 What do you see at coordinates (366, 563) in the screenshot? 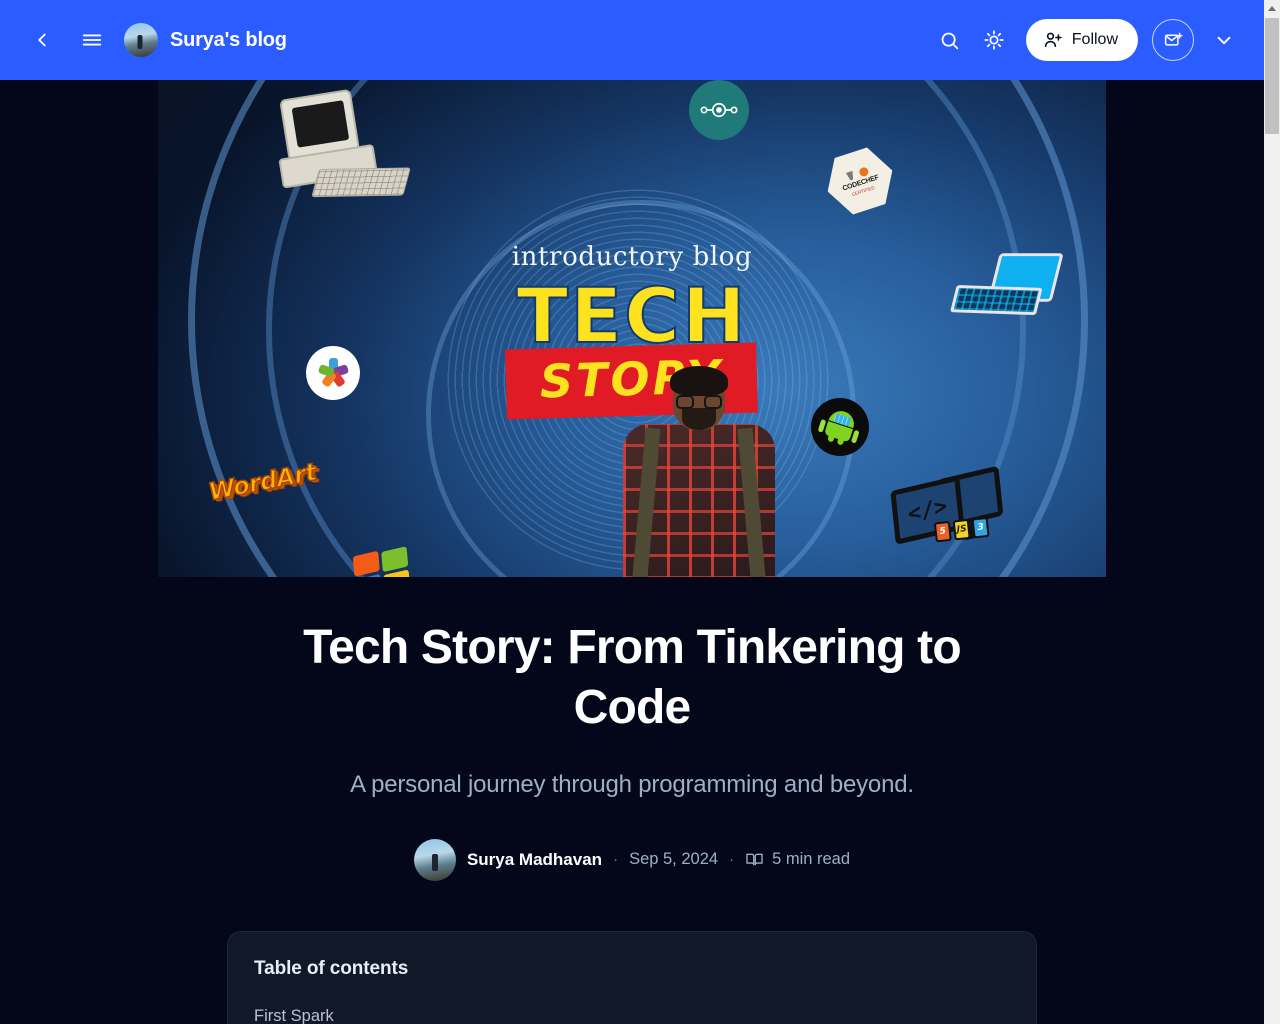
I see `windows-pane-red` at bounding box center [366, 563].